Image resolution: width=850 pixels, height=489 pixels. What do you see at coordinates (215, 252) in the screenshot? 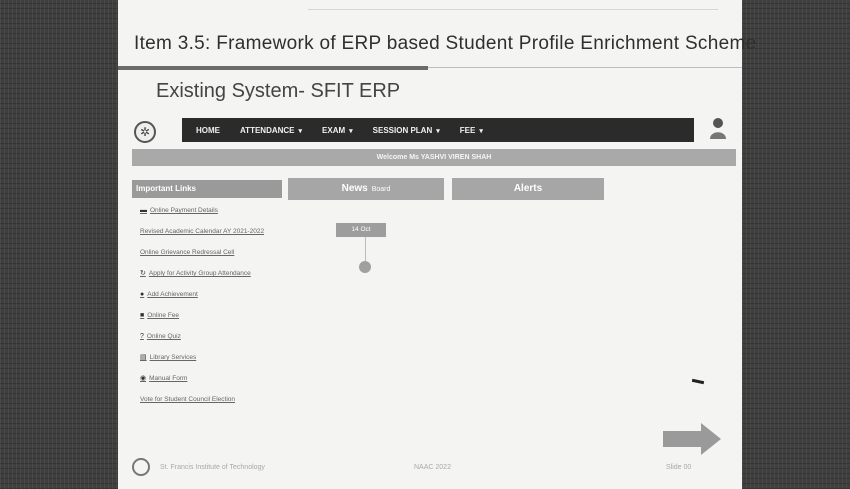
I see `link-grievance-cell: Online Grievance Redressal Cell` at bounding box center [215, 252].